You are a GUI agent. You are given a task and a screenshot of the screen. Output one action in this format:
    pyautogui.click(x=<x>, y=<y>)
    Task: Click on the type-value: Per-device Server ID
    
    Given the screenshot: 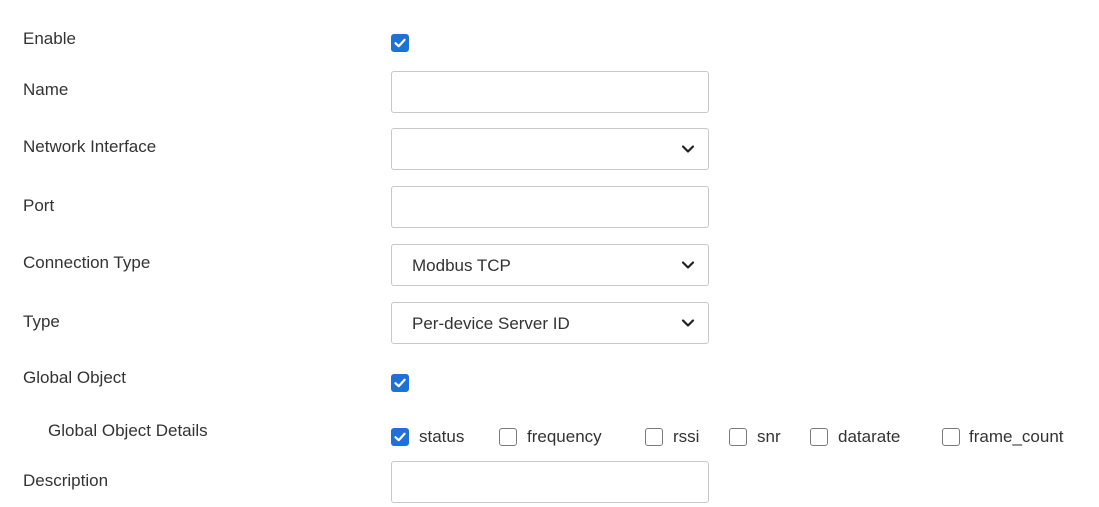 What is the action you would take?
    pyautogui.click(x=491, y=323)
    